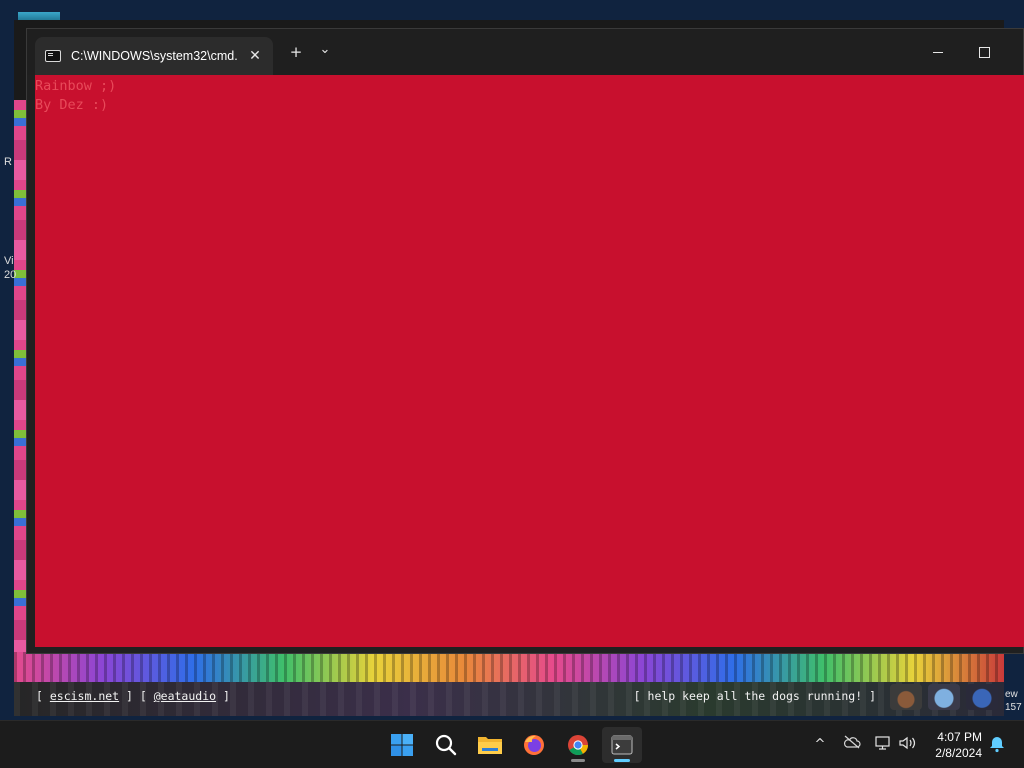 Image resolution: width=1024 pixels, height=768 pixels. I want to click on clock: 4:07 PM 2/8/2024, so click(958, 745).